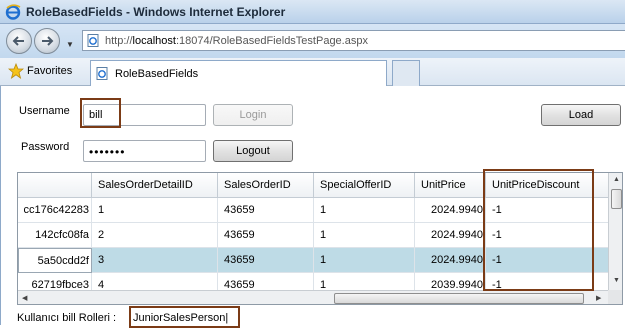 The image size is (625, 328). I want to click on tab-label: RoleBasedFields, so click(157, 74).